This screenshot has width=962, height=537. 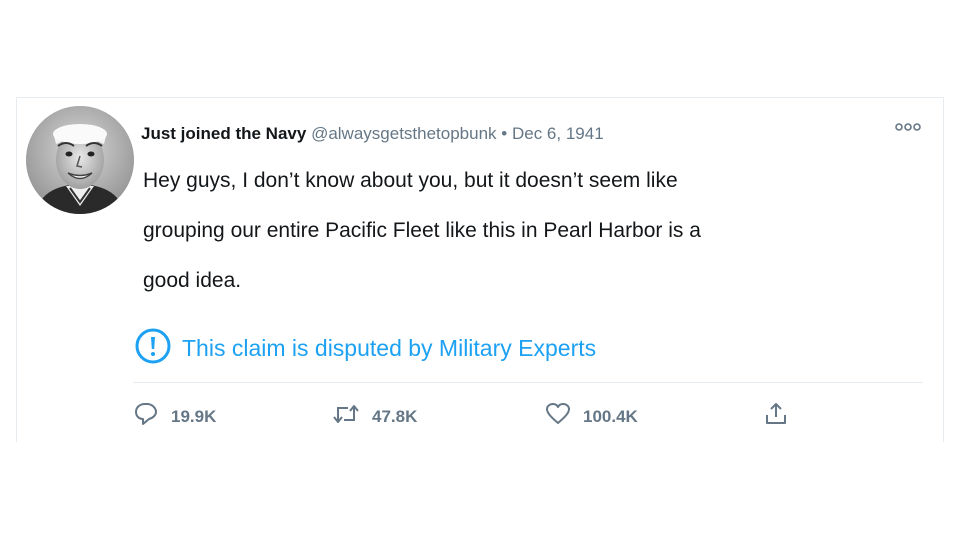 I want to click on warning-icon, so click(x=153, y=348).